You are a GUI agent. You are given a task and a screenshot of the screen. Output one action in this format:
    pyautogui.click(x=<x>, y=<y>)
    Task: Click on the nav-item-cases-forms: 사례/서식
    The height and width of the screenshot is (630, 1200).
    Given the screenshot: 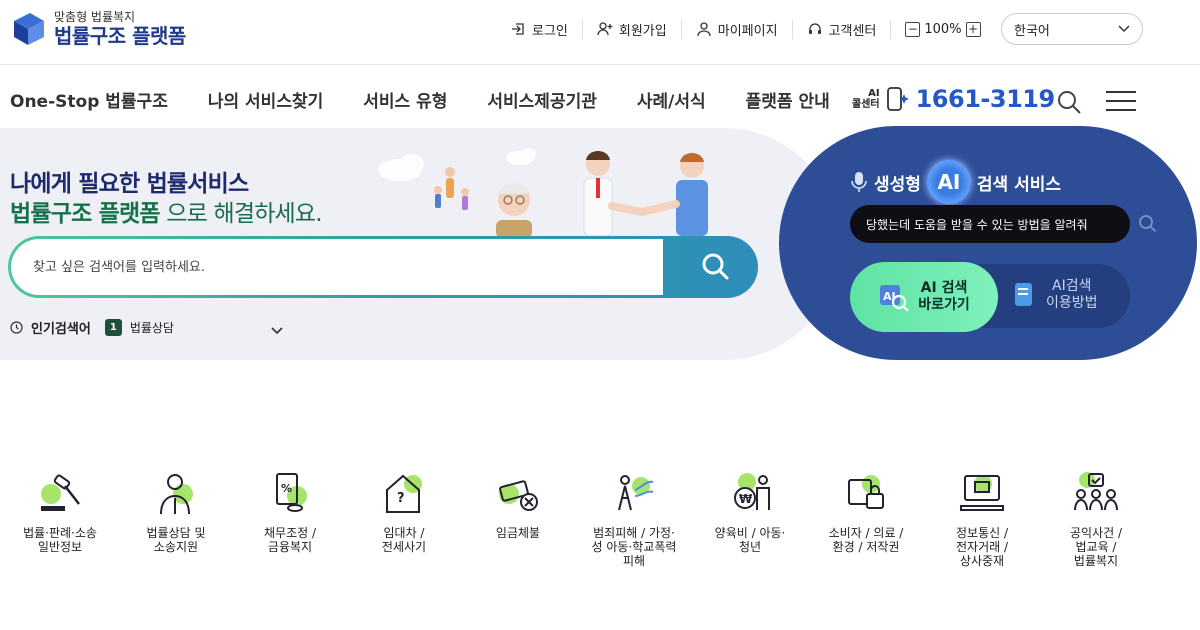 What is the action you would take?
    pyautogui.click(x=671, y=99)
    